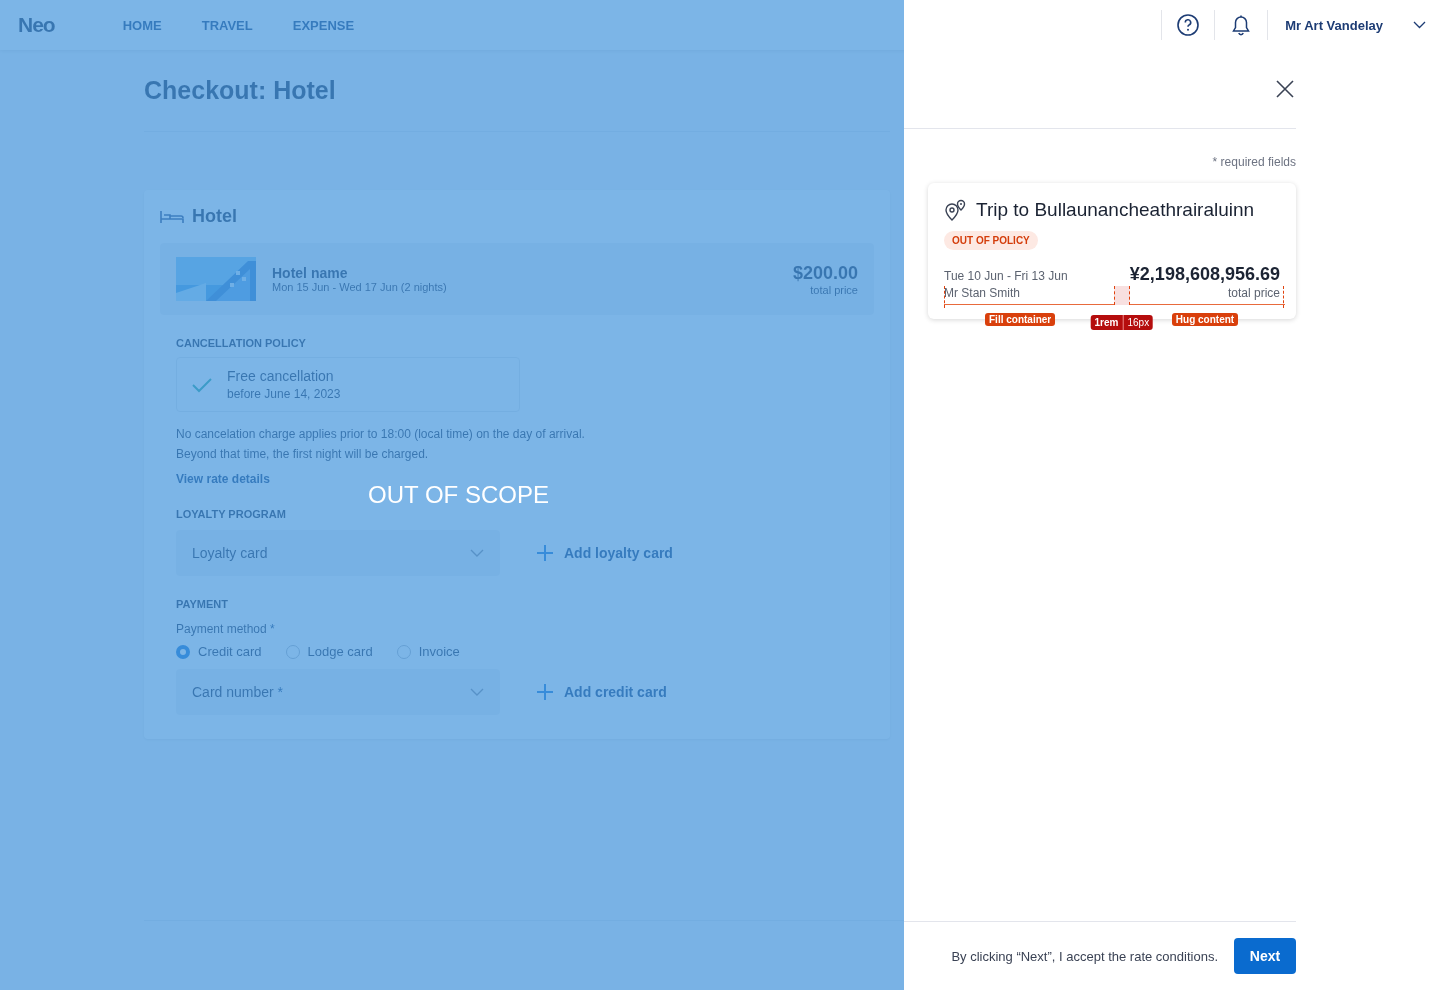  What do you see at coordinates (1020, 319) in the screenshot?
I see `annotation-label: Fill container` at bounding box center [1020, 319].